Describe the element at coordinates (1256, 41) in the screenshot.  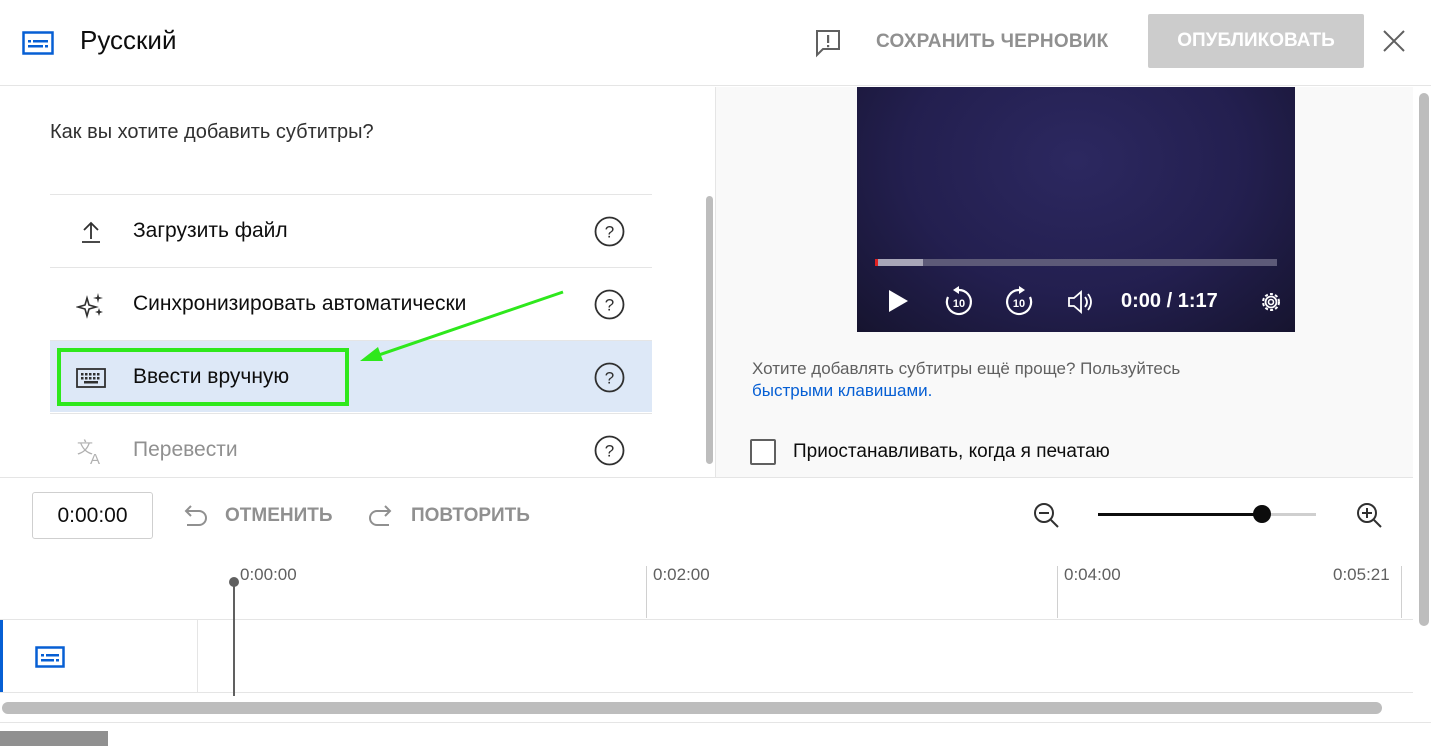
I see `publish-button: ОПУБЛИКОВАТЬ` at that location.